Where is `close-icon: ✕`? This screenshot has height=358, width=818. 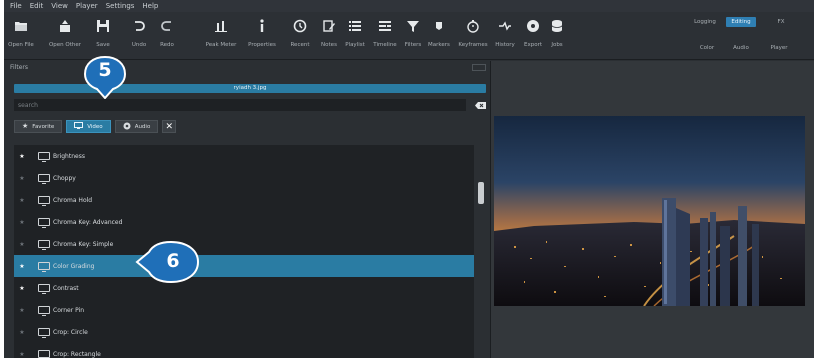
close-icon: ✕ is located at coordinates (169, 126).